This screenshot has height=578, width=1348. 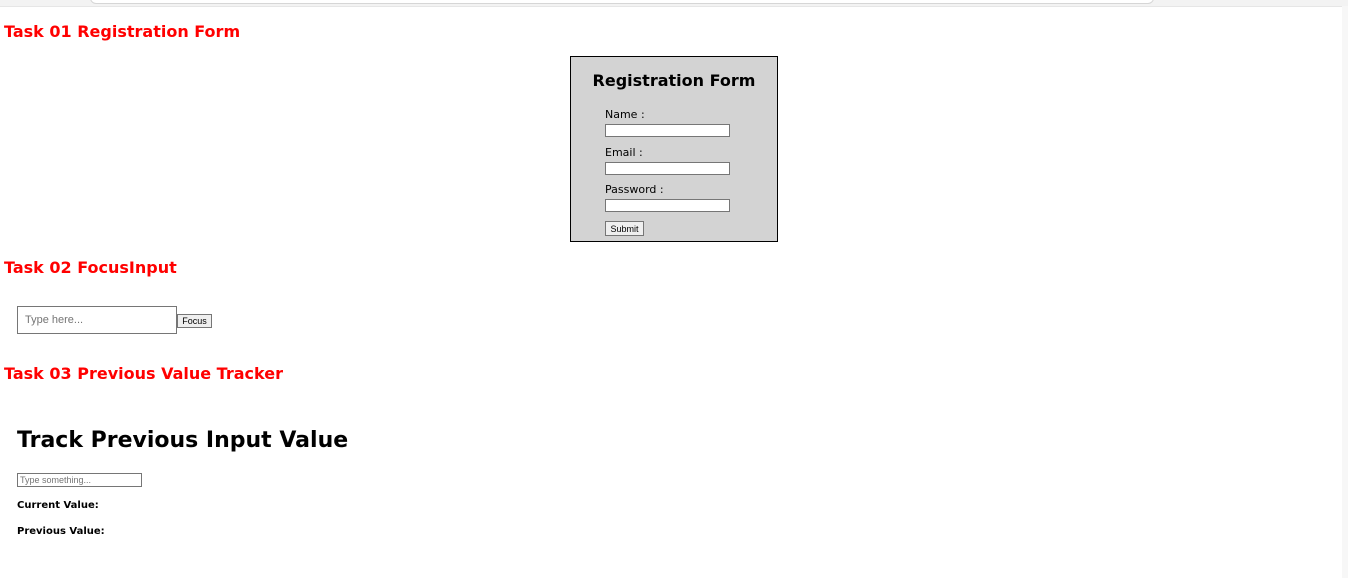 I want to click on email-label: Email :, so click(x=624, y=152).